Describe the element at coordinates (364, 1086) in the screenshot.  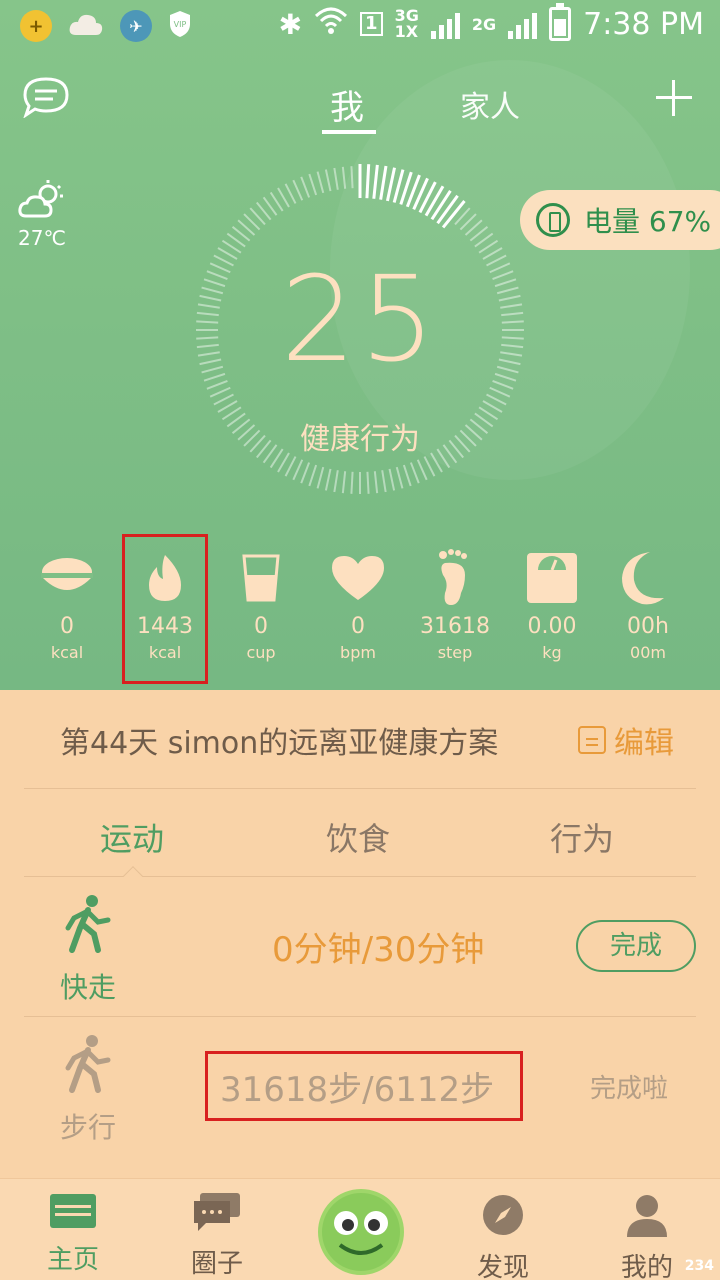
I see `highlight-steps-box` at that location.